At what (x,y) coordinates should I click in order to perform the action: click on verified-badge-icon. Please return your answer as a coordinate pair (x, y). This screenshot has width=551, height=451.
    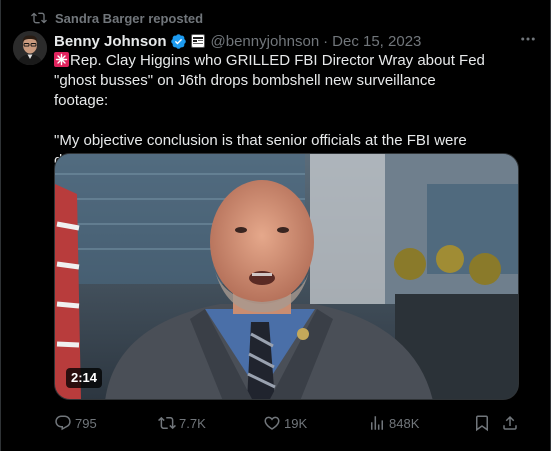
    Looking at the image, I should click on (178, 41).